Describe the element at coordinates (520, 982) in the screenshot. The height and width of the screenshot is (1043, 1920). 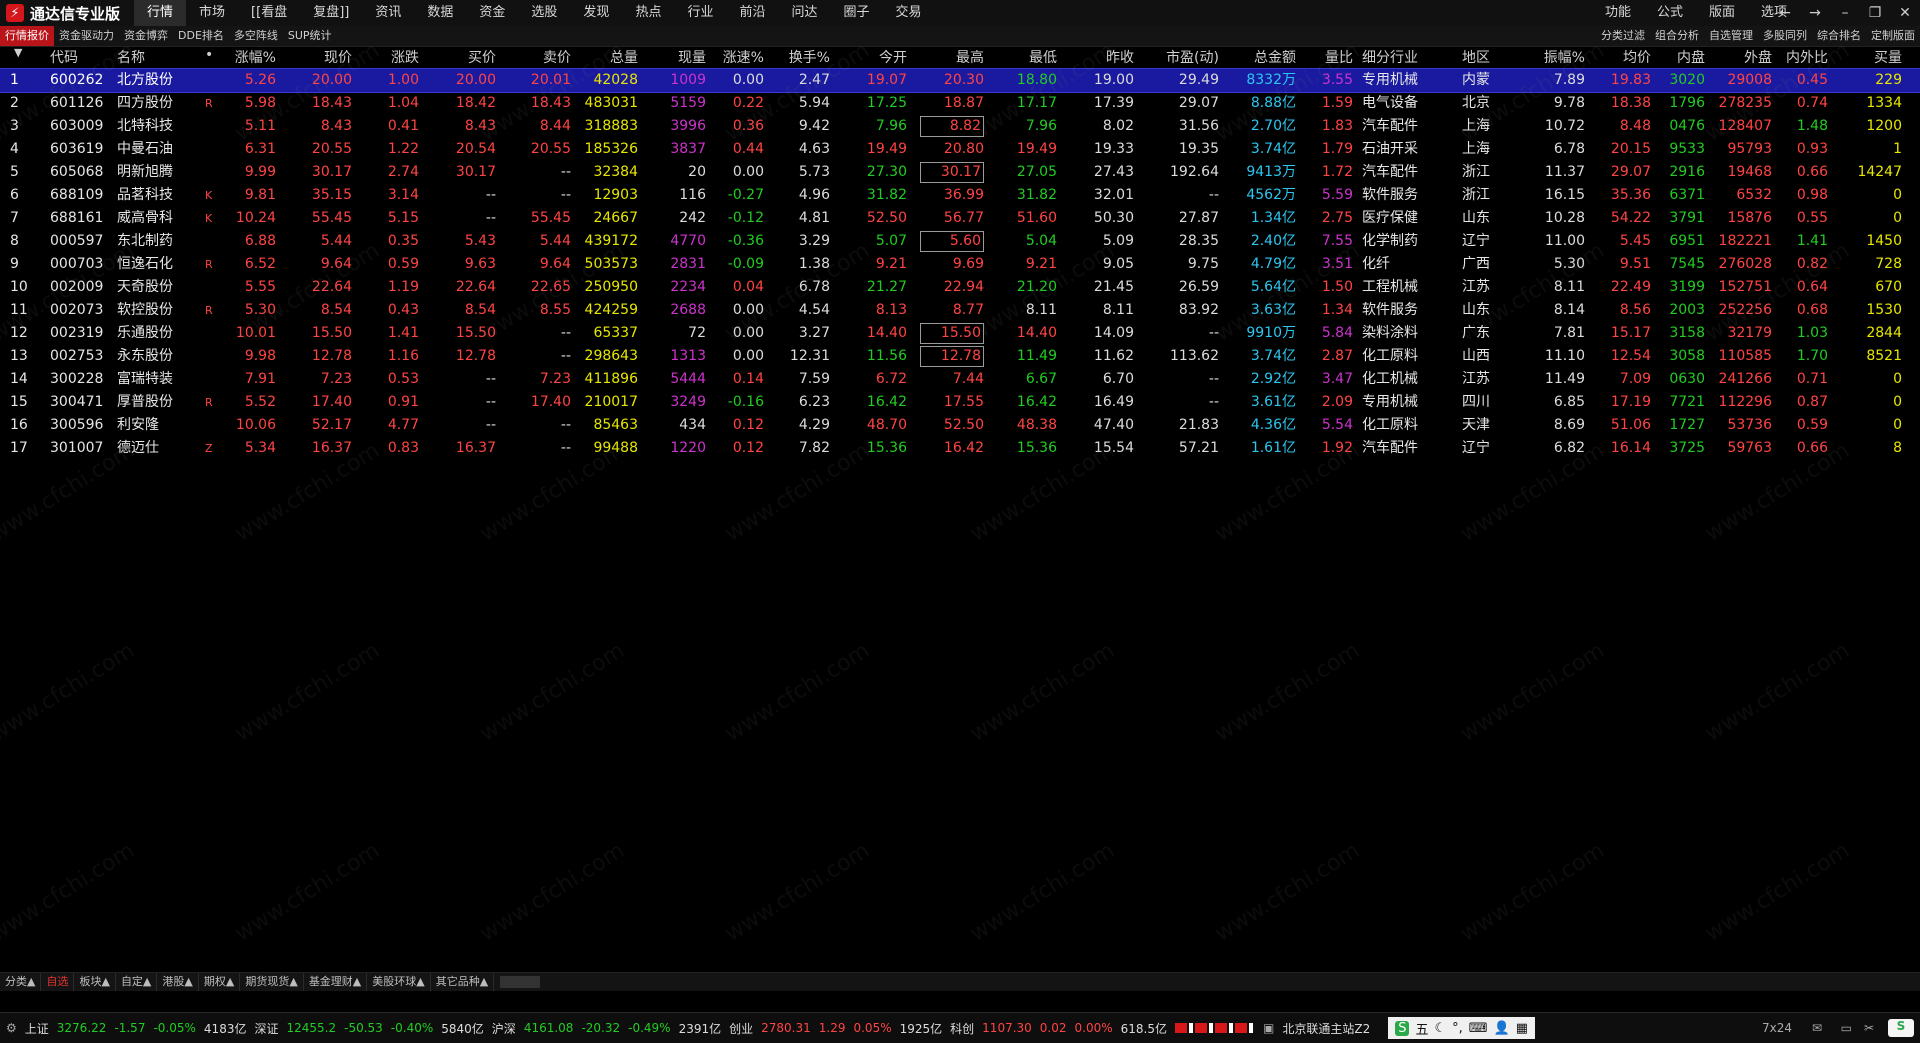
I see `tab-scrollbar` at that location.